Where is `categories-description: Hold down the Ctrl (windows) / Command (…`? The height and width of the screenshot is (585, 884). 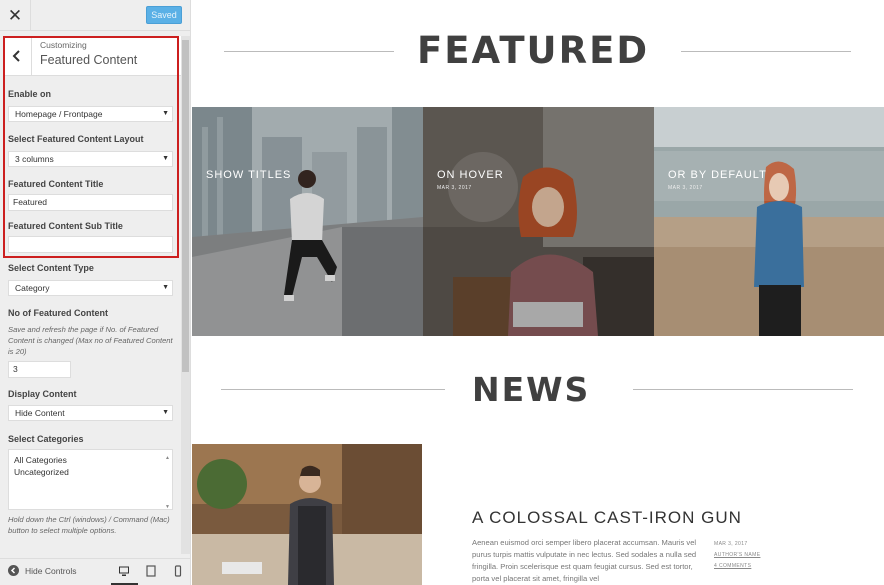 categories-description: Hold down the Ctrl (windows) / Command (… is located at coordinates (89, 525).